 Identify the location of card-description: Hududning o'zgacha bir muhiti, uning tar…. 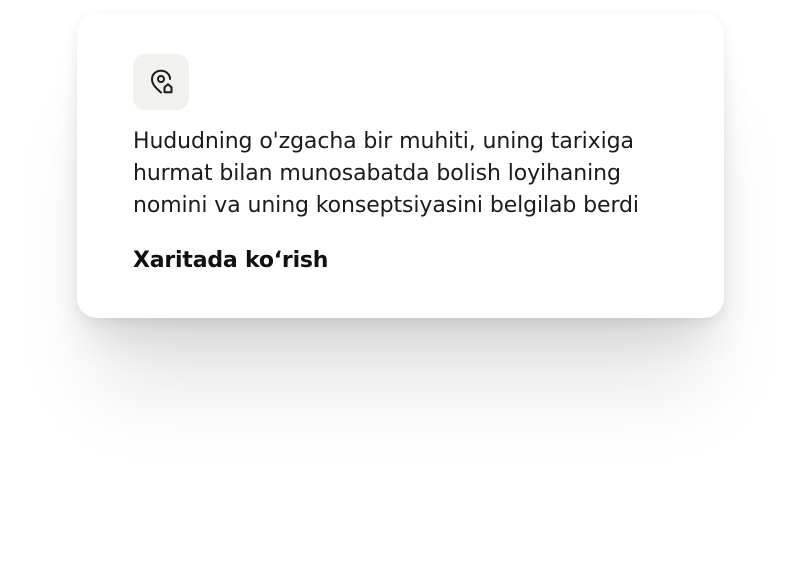
(386, 173).